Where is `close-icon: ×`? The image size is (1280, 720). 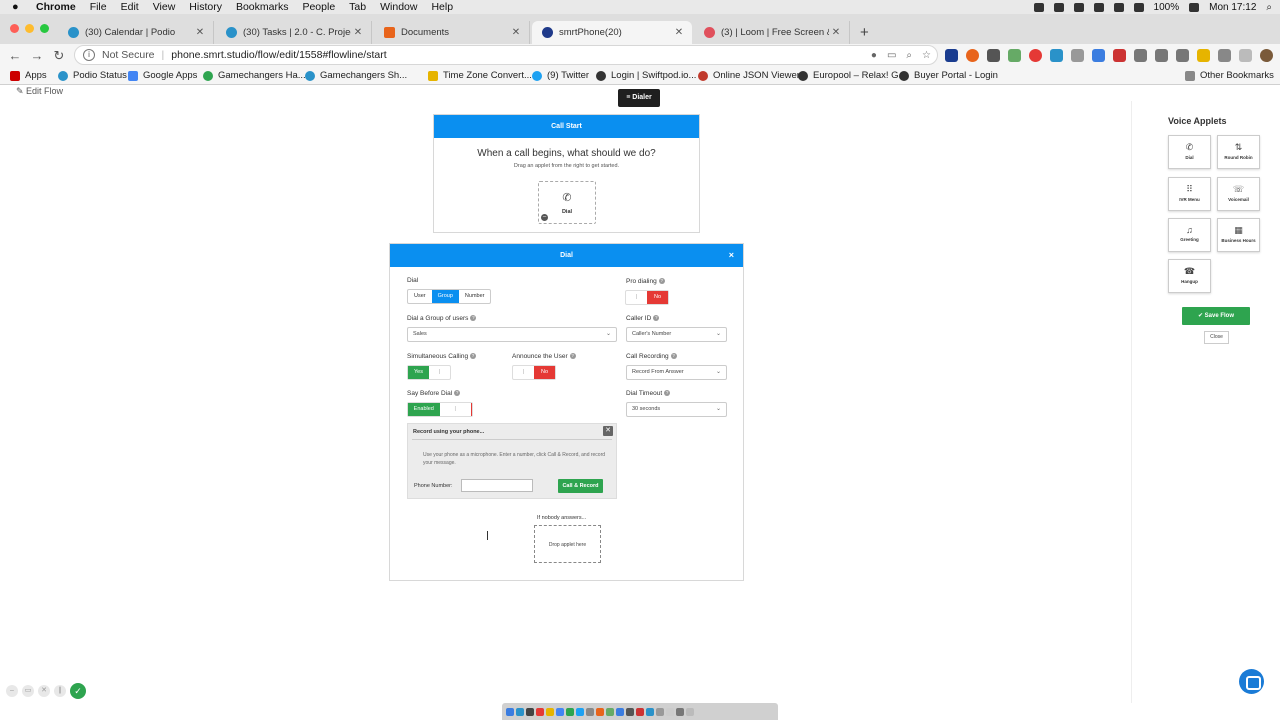 close-icon: × is located at coordinates (731, 255).